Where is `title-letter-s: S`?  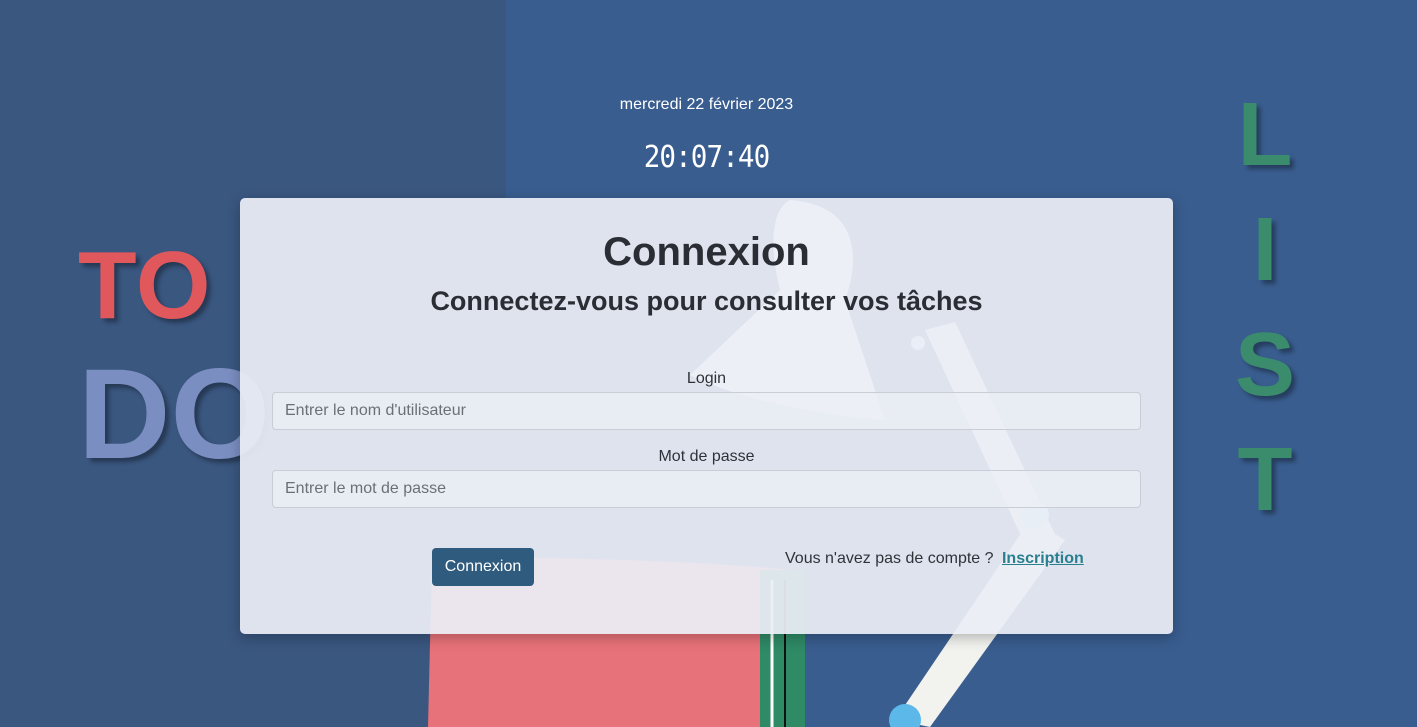
title-letter-s: S is located at coordinates (1265, 365).